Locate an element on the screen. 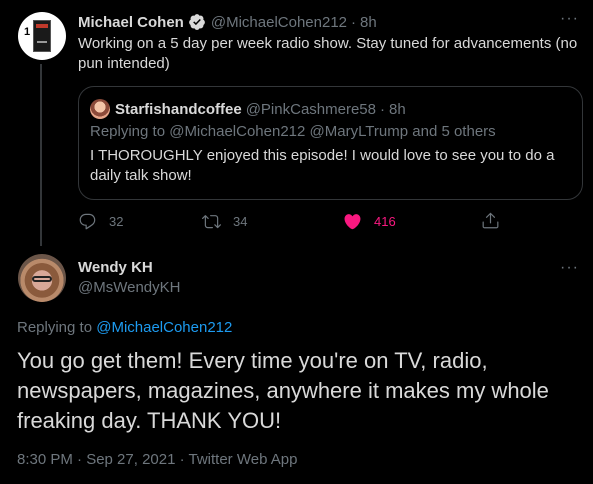  michael-cohen-avatar: 1 is located at coordinates (42, 36).